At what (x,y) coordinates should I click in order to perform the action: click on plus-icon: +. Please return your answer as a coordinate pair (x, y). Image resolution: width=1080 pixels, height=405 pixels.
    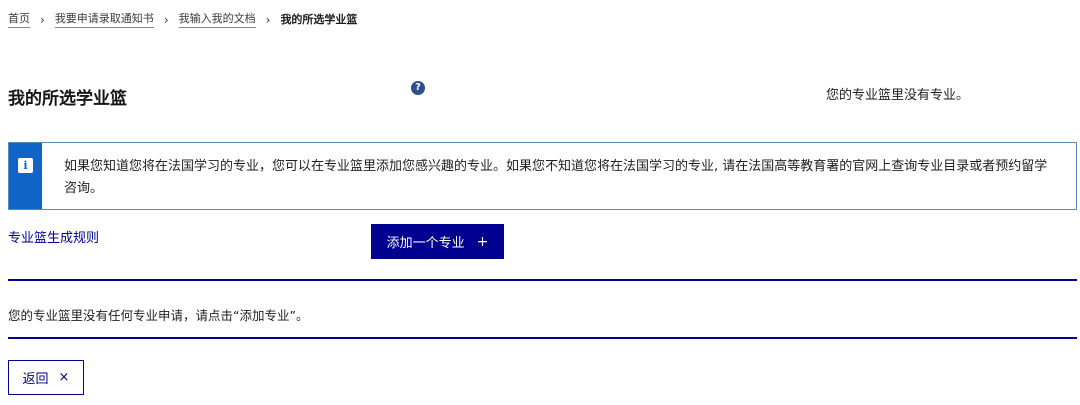
    Looking at the image, I should click on (482, 241).